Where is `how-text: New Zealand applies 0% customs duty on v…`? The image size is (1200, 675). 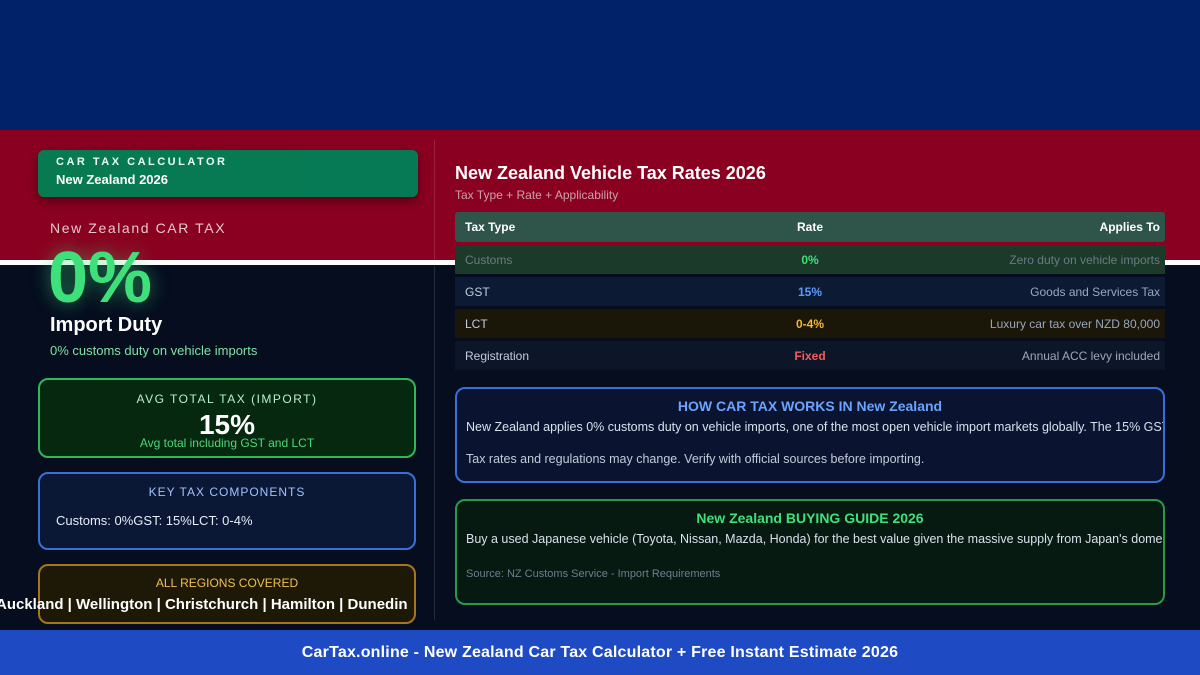
how-text: New Zealand applies 0% customs duty on v… is located at coordinates (815, 427).